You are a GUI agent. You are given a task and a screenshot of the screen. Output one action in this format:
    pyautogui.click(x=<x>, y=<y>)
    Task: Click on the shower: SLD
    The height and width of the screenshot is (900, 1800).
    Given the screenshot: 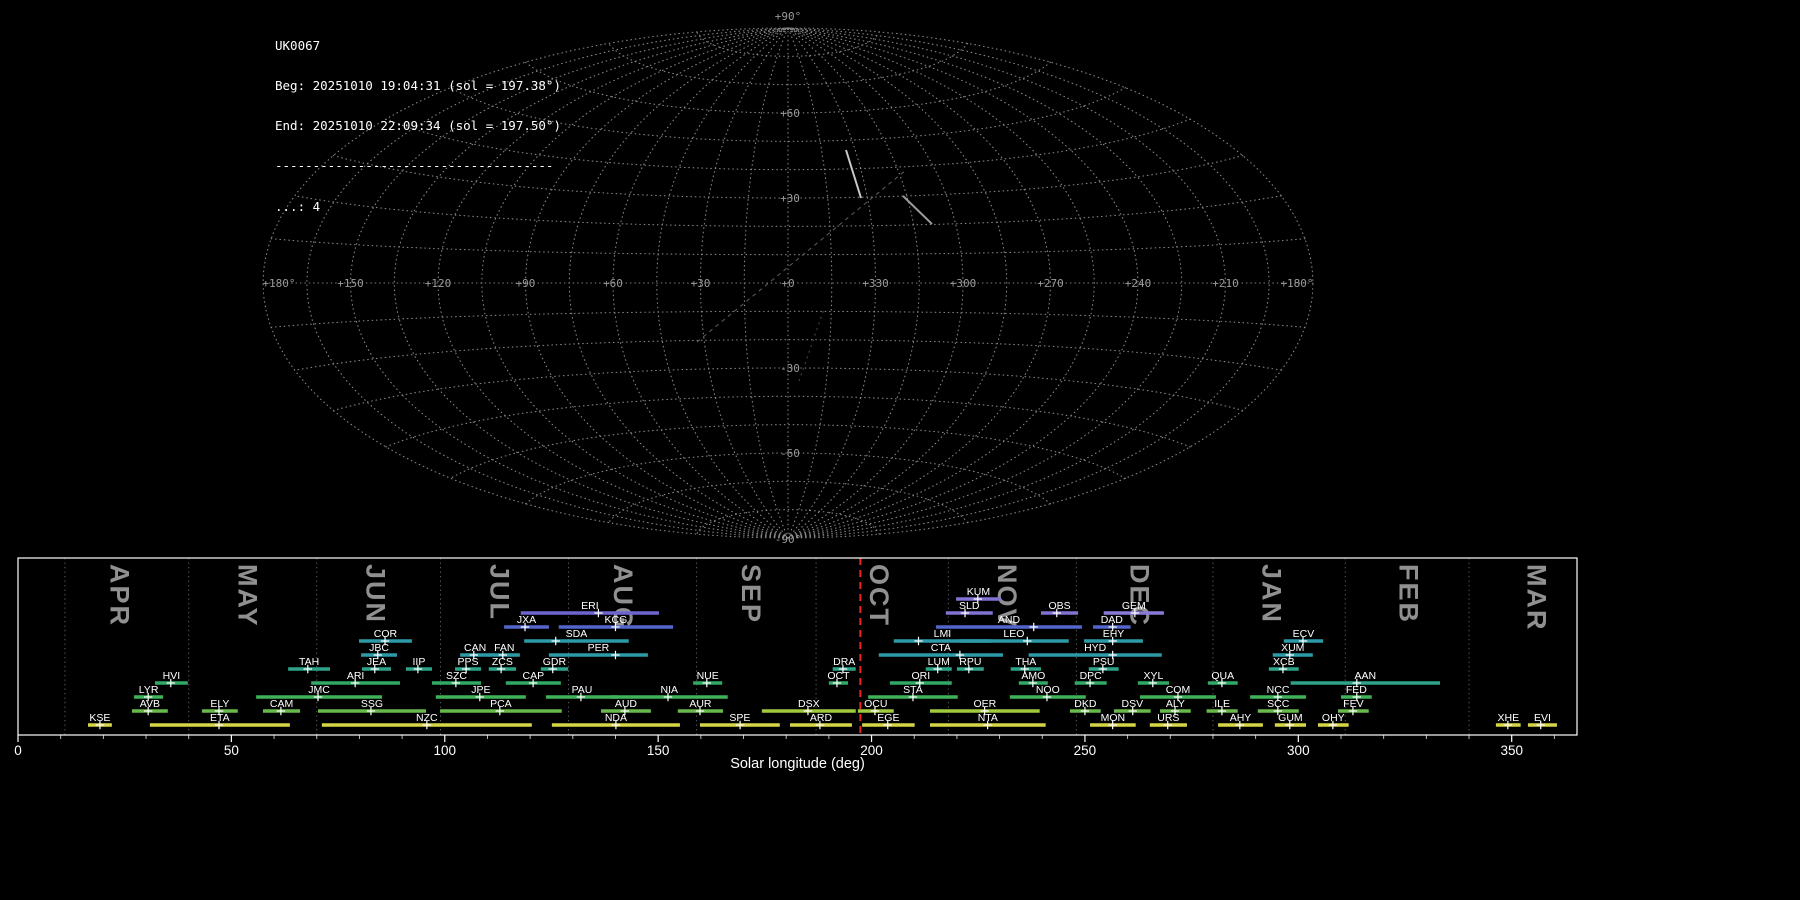 What is the action you would take?
    pyautogui.click(x=969, y=609)
    